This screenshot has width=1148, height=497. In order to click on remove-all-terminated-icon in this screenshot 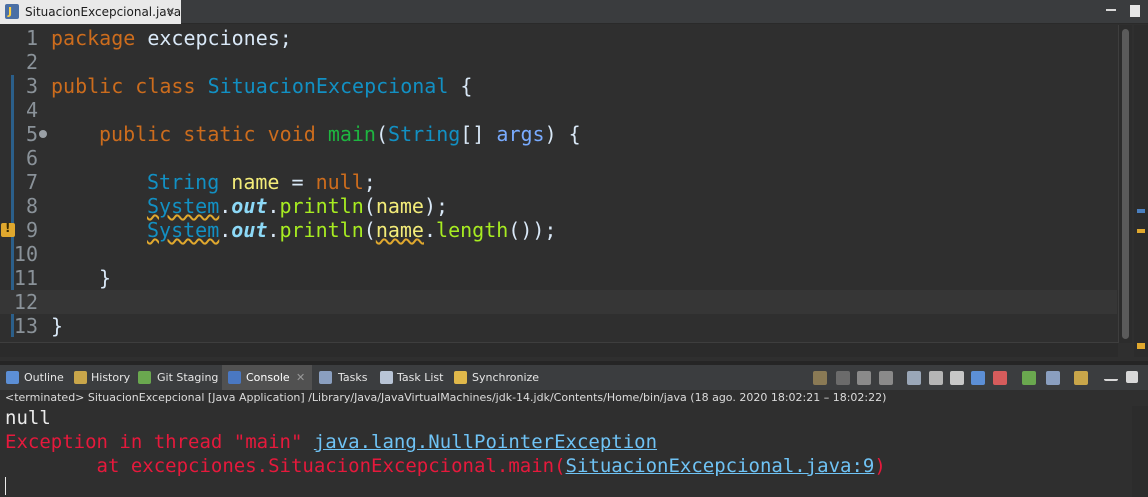, I will do `click(886, 378)`.